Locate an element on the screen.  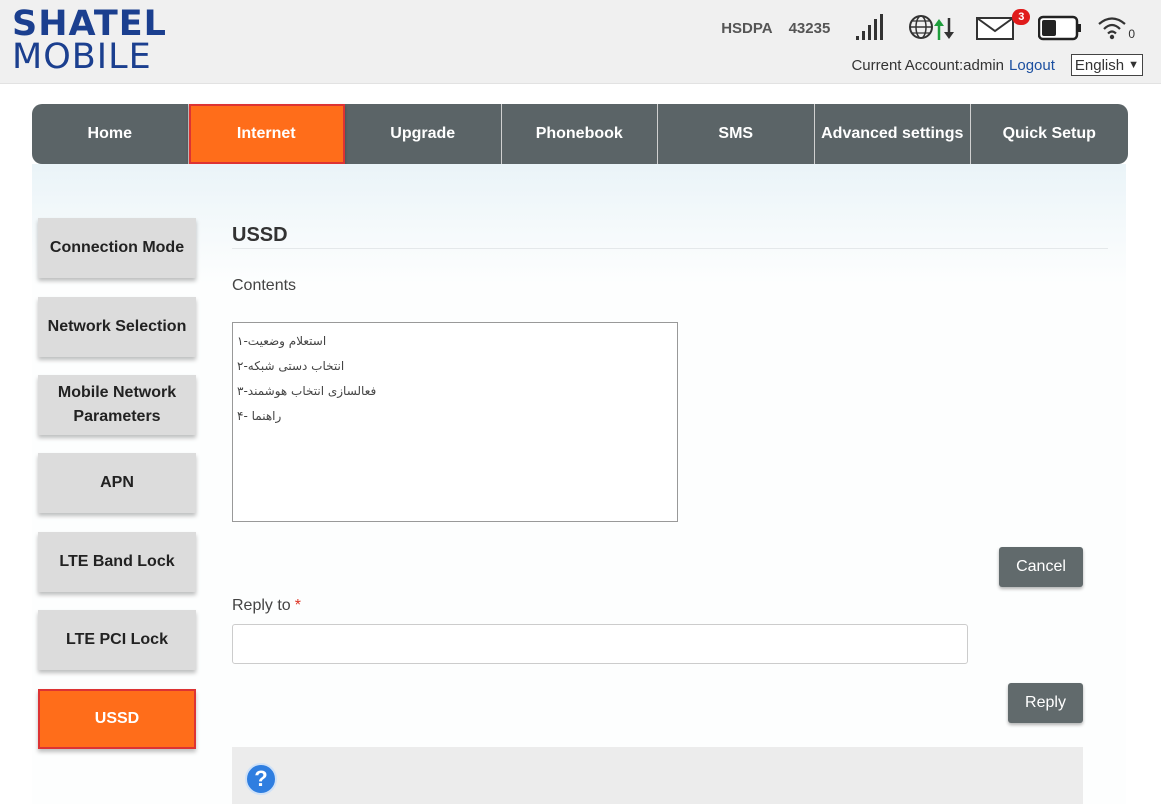
battery-icon is located at coordinates (1060, 28).